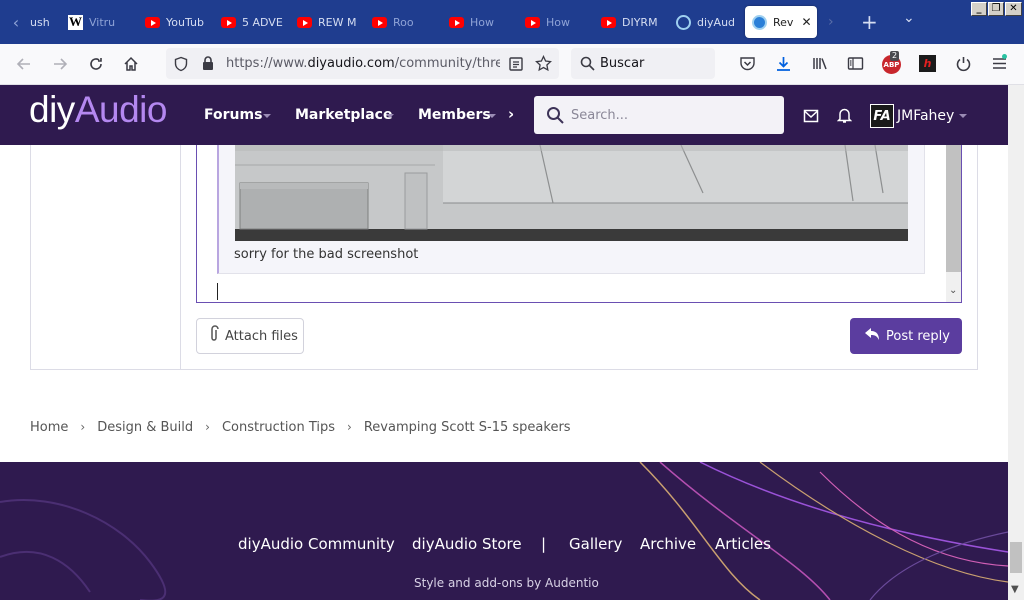  I want to click on reader-view-icon, so click(516, 66).